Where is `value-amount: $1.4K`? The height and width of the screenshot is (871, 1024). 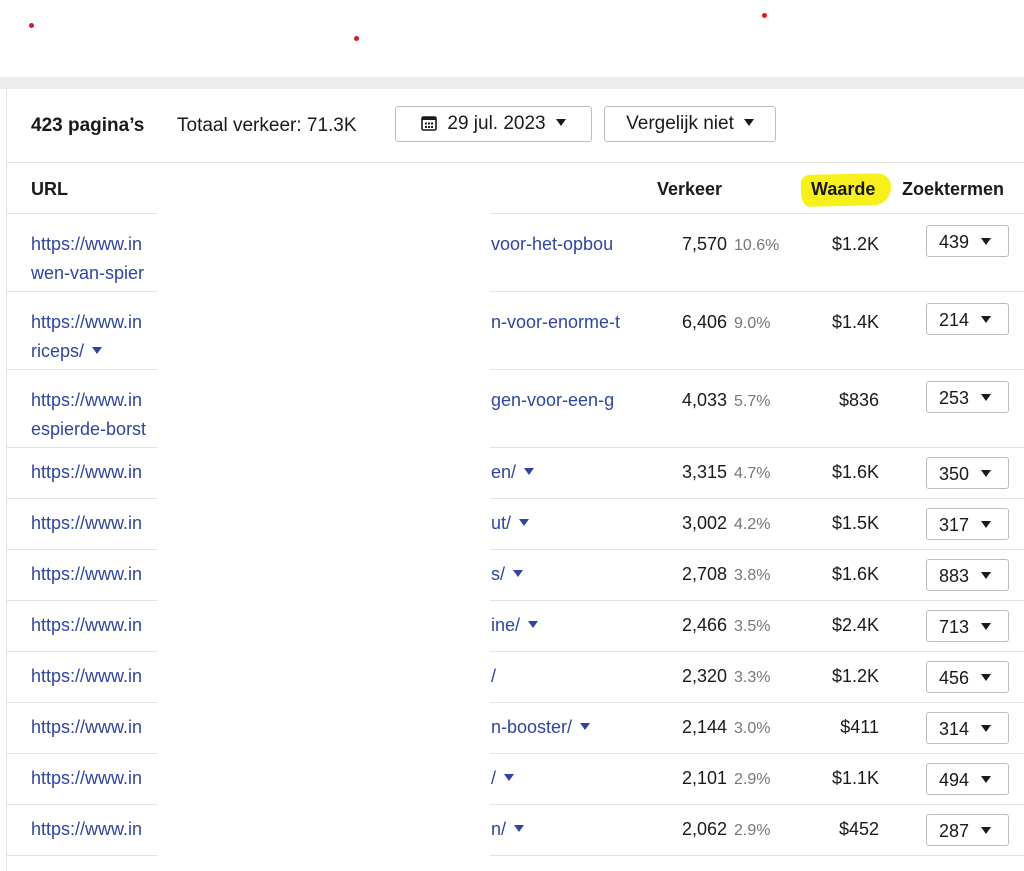
value-amount: $1.4K is located at coordinates (855, 322).